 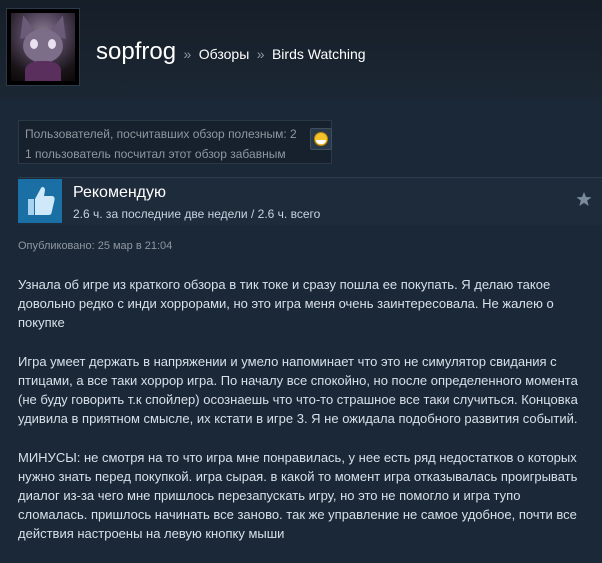 I want to click on breadcrumb-game-link: Birds Watching, so click(x=319, y=54).